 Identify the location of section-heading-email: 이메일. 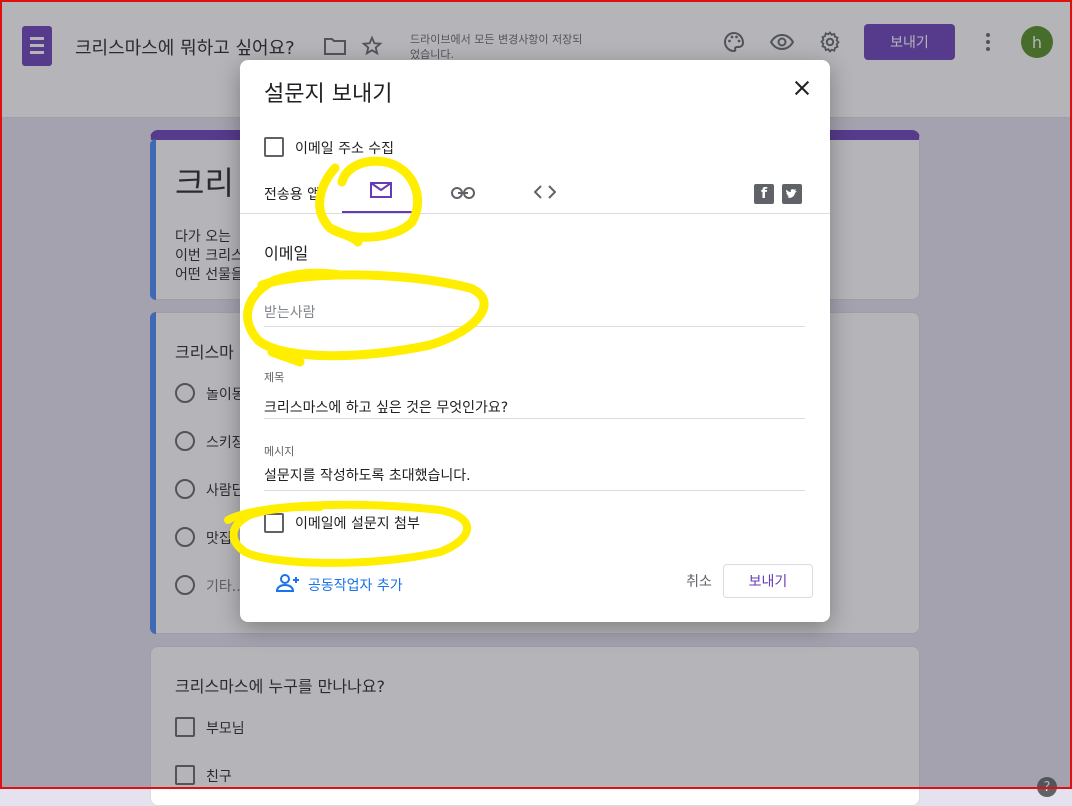
(286, 253).